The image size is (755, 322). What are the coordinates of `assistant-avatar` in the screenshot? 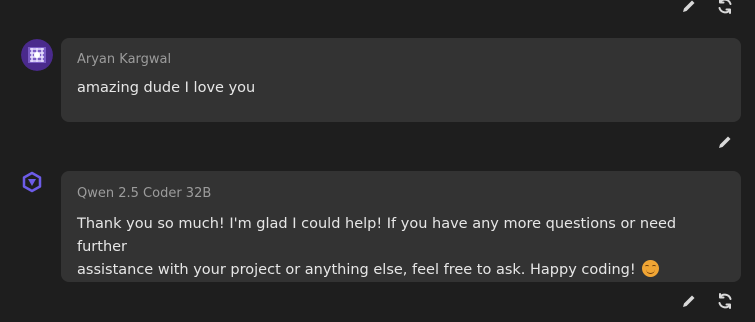 It's located at (37, 187).